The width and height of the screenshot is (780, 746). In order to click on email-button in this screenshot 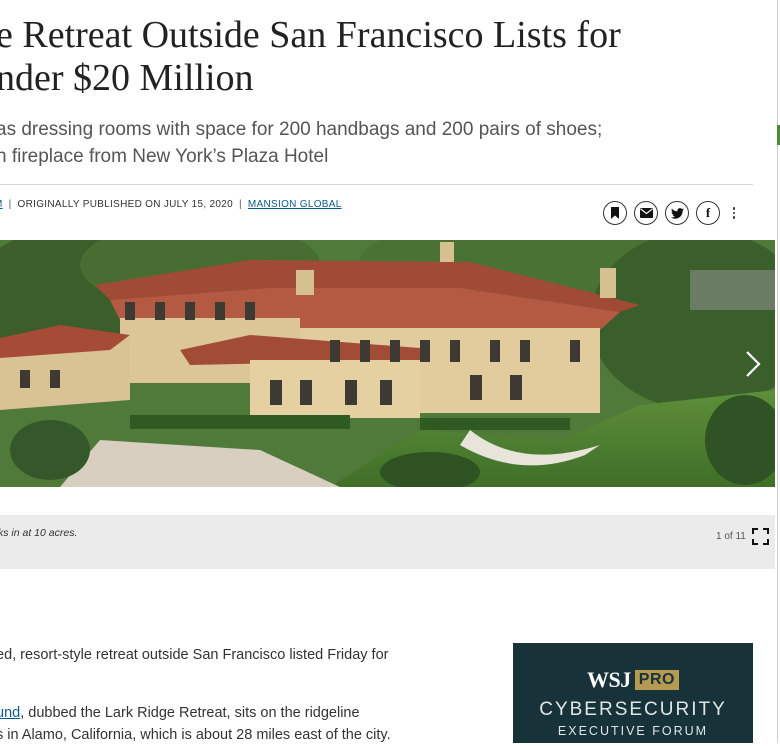, I will do `click(646, 213)`.